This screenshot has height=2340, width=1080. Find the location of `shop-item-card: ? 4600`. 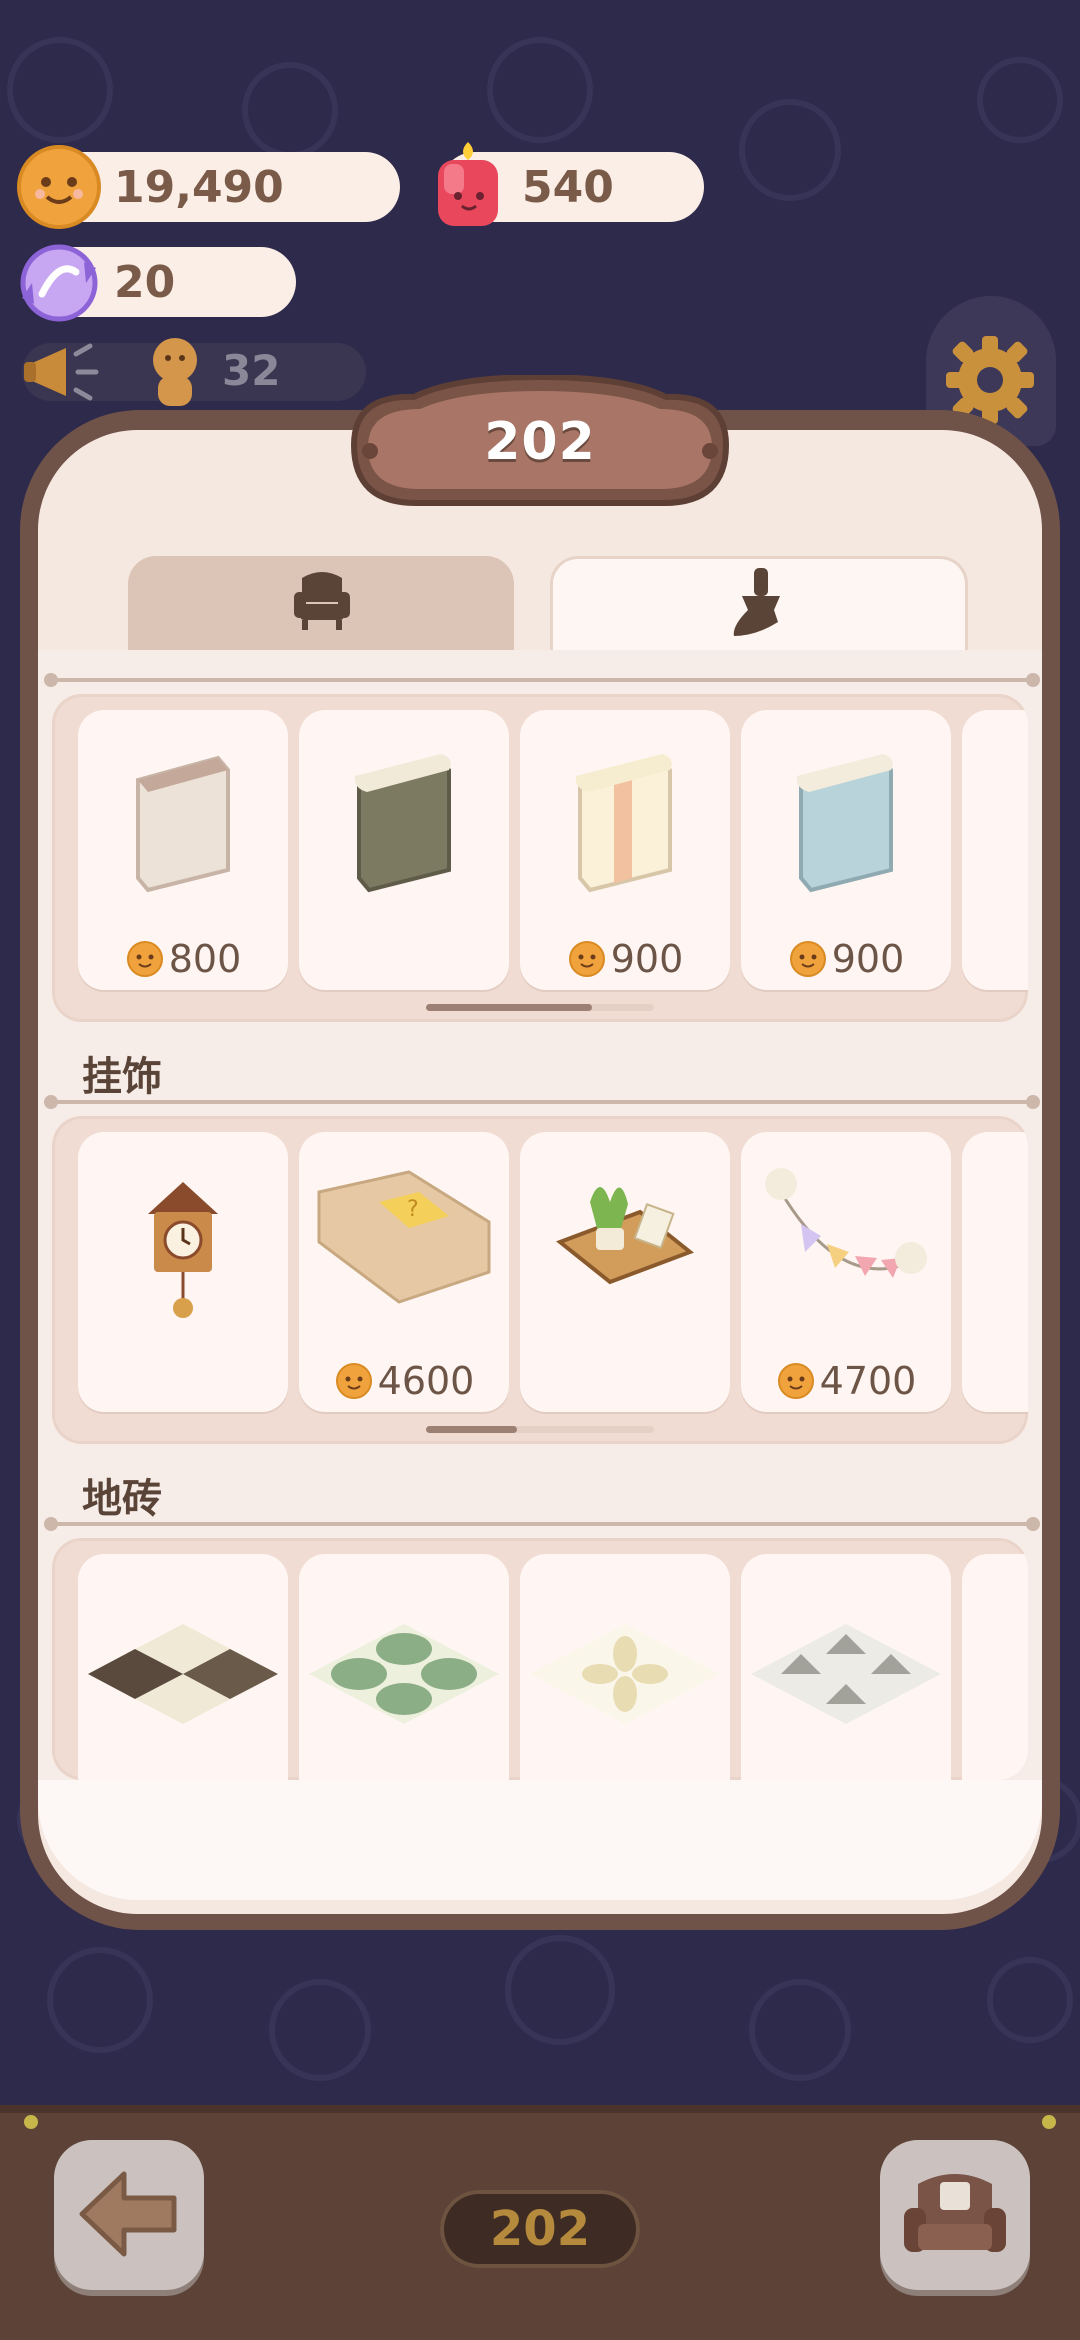

shop-item-card: ? 4600 is located at coordinates (404, 1272).